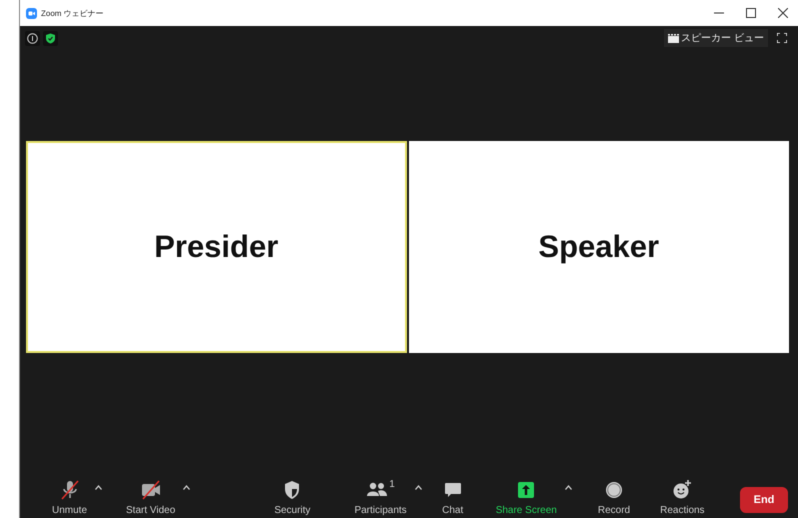 Image resolution: width=798 pixels, height=518 pixels. I want to click on zoom-logo-icon, so click(31, 13).